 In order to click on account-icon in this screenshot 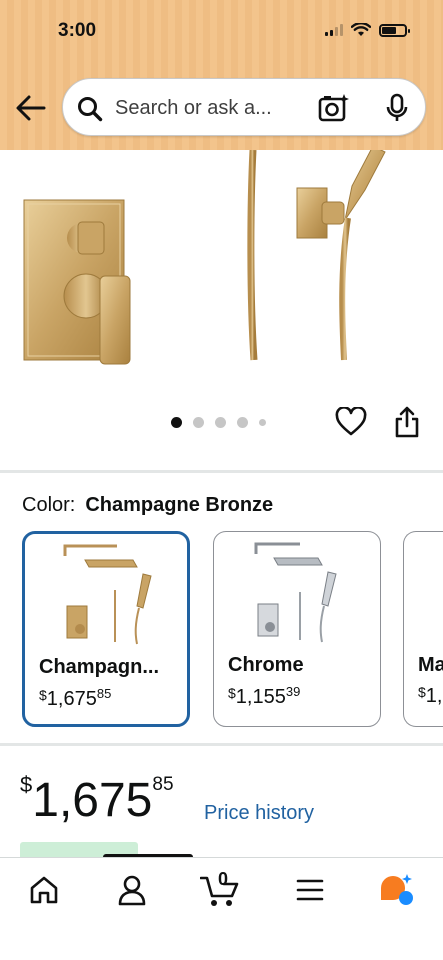, I will do `click(132, 890)`.